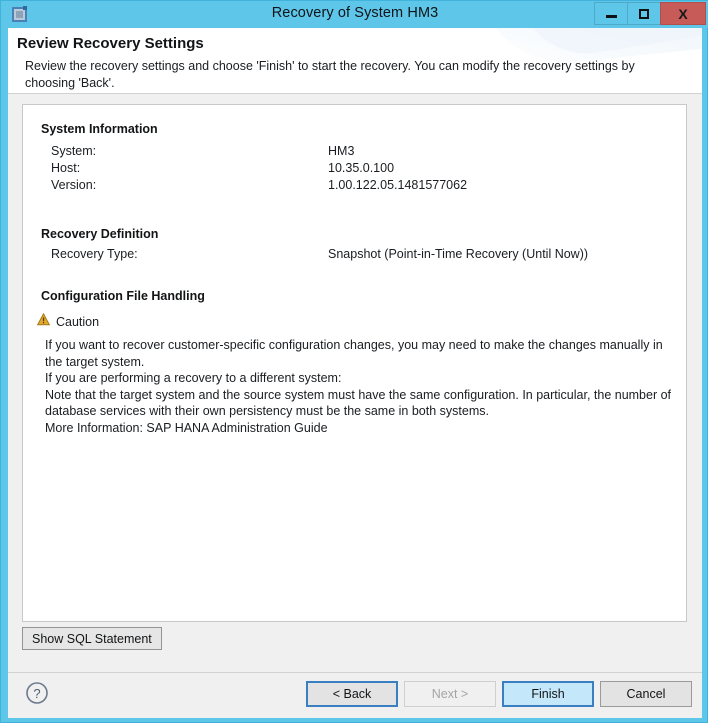 The width and height of the screenshot is (708, 723). I want to click on show-sql-statement-button: Show SQL Statement, so click(92, 638).